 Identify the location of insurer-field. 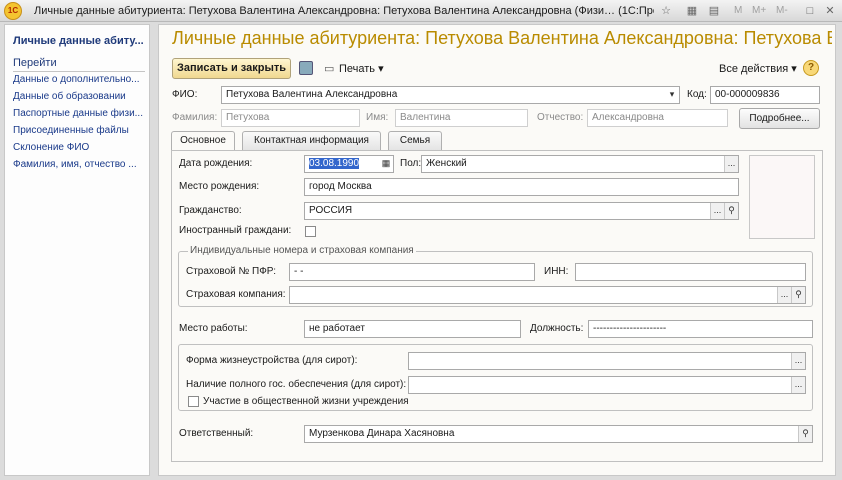
(547, 295).